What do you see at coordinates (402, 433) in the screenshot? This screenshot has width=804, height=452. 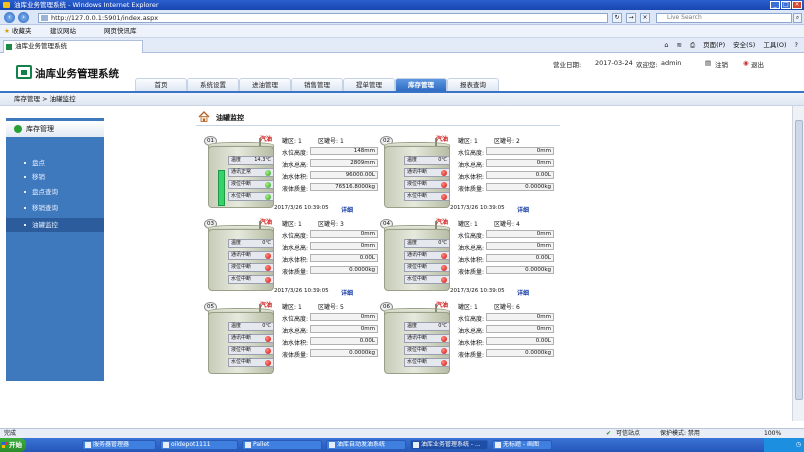 I see `status-bar: 完成 ✔ 可信站点 保护模式: 禁用 100%` at bounding box center [402, 433].